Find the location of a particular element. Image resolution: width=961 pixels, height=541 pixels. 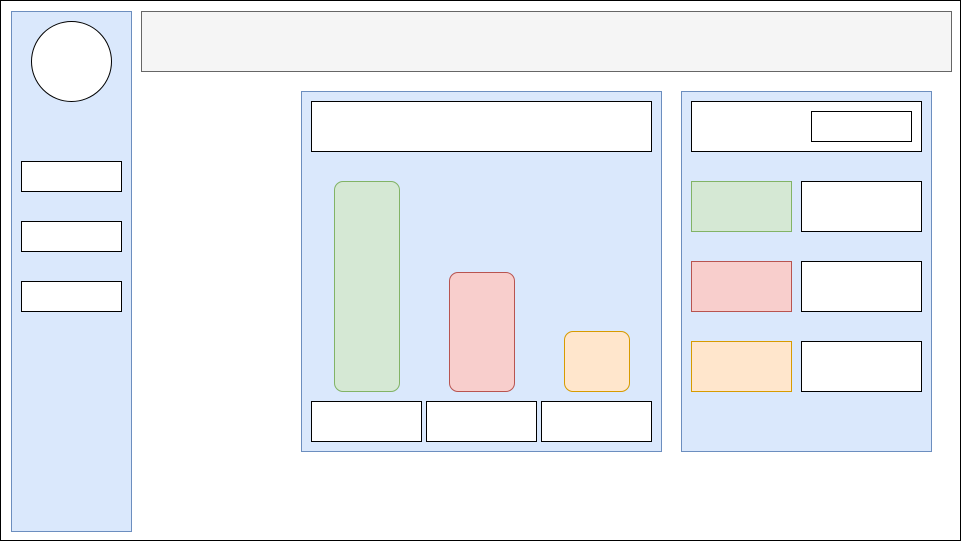

legend-header-box is located at coordinates (806, 126).